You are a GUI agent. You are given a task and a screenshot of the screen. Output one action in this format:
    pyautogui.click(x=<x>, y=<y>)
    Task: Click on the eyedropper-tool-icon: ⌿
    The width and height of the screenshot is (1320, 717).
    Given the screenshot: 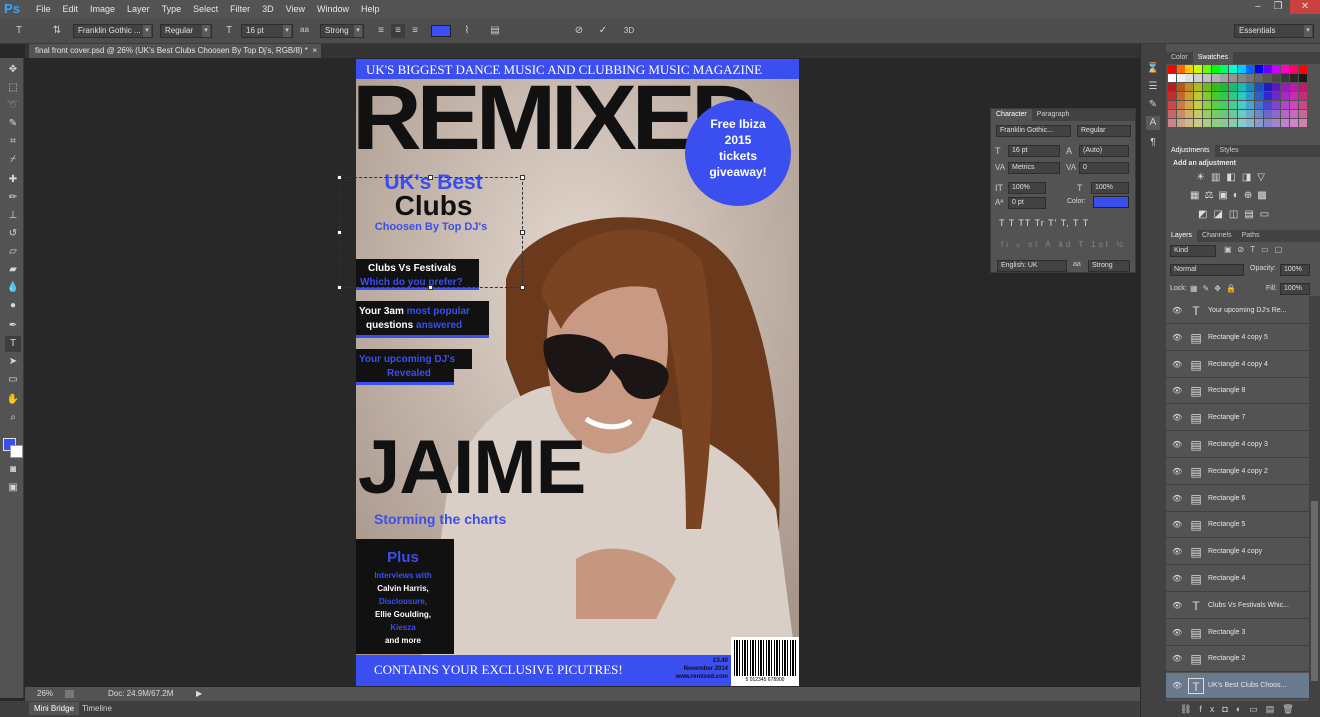 What is the action you would take?
    pyautogui.click(x=13, y=160)
    